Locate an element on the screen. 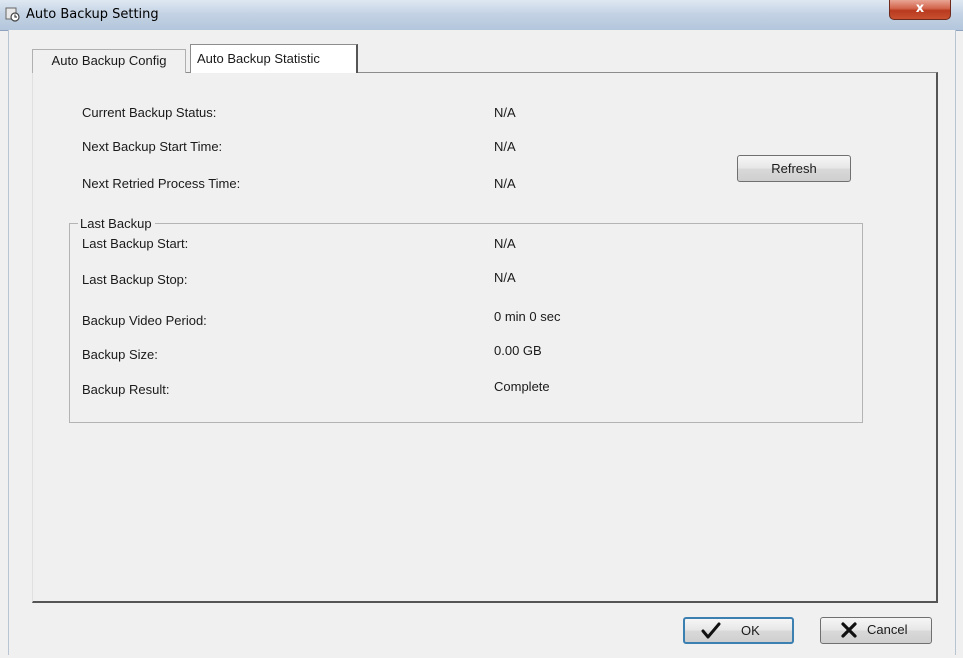 The image size is (963, 658). tab-auto-backup-config: Auto Backup Config is located at coordinates (109, 61).